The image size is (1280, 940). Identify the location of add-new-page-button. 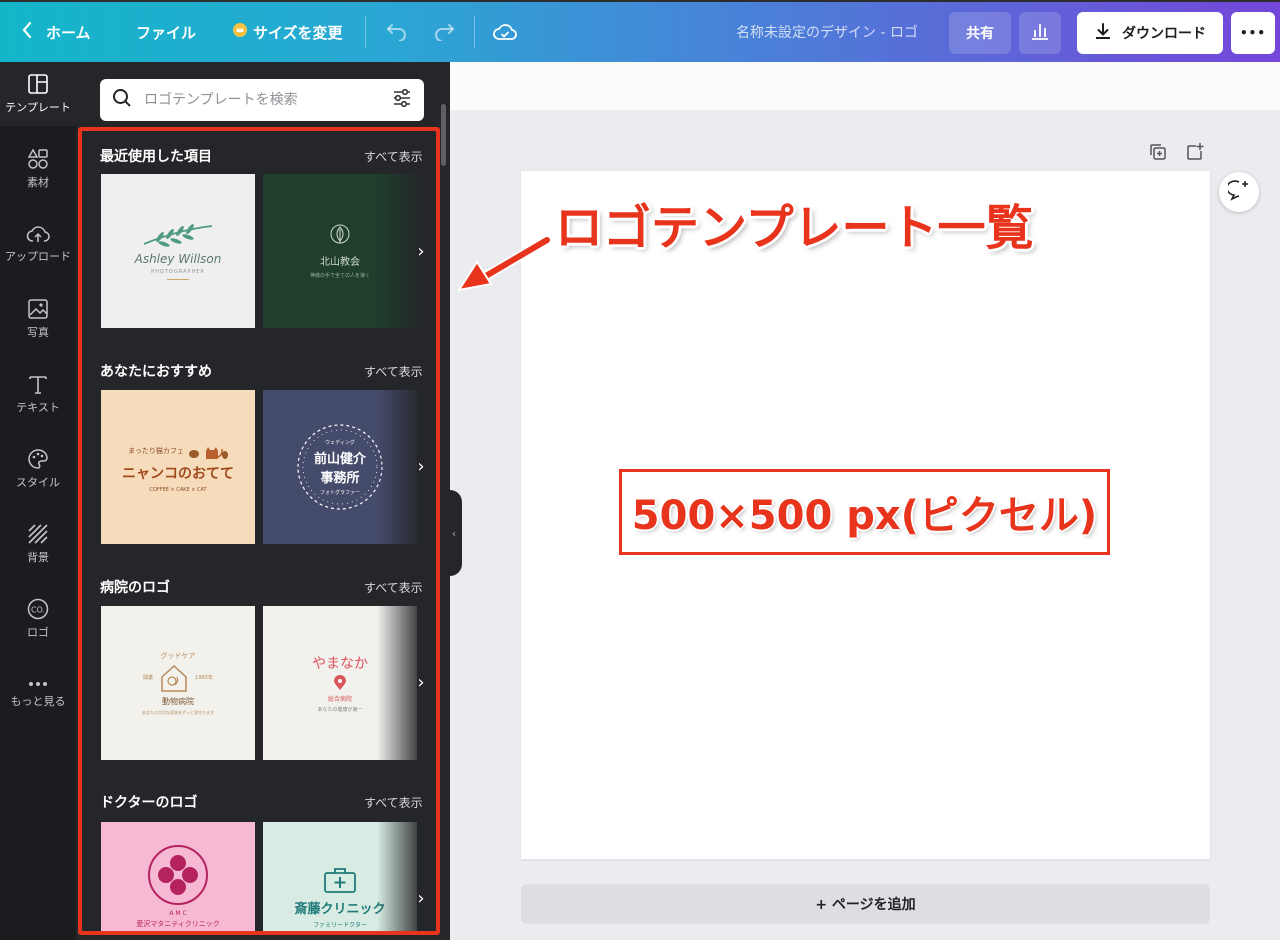
(1195, 154).